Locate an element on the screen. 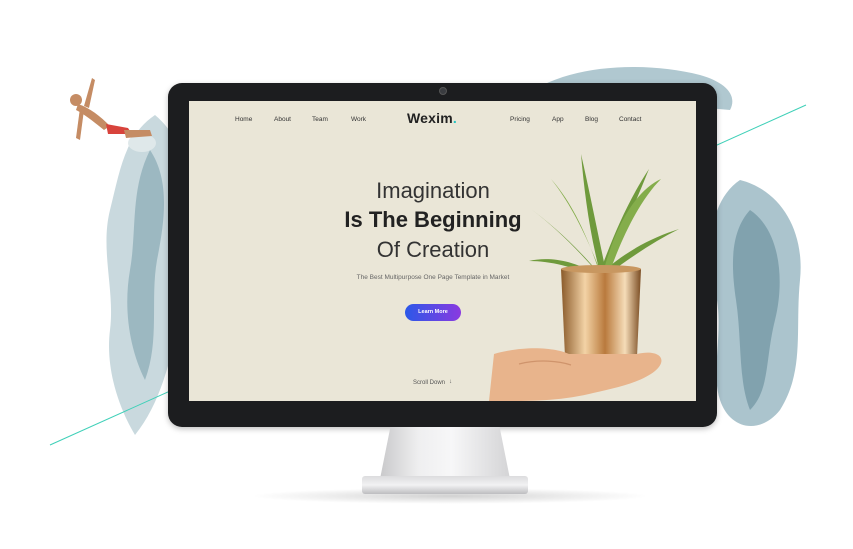 Image resolution: width=853 pixels, height=549 pixels. nav-link-pricing: Pricing is located at coordinates (520, 119).